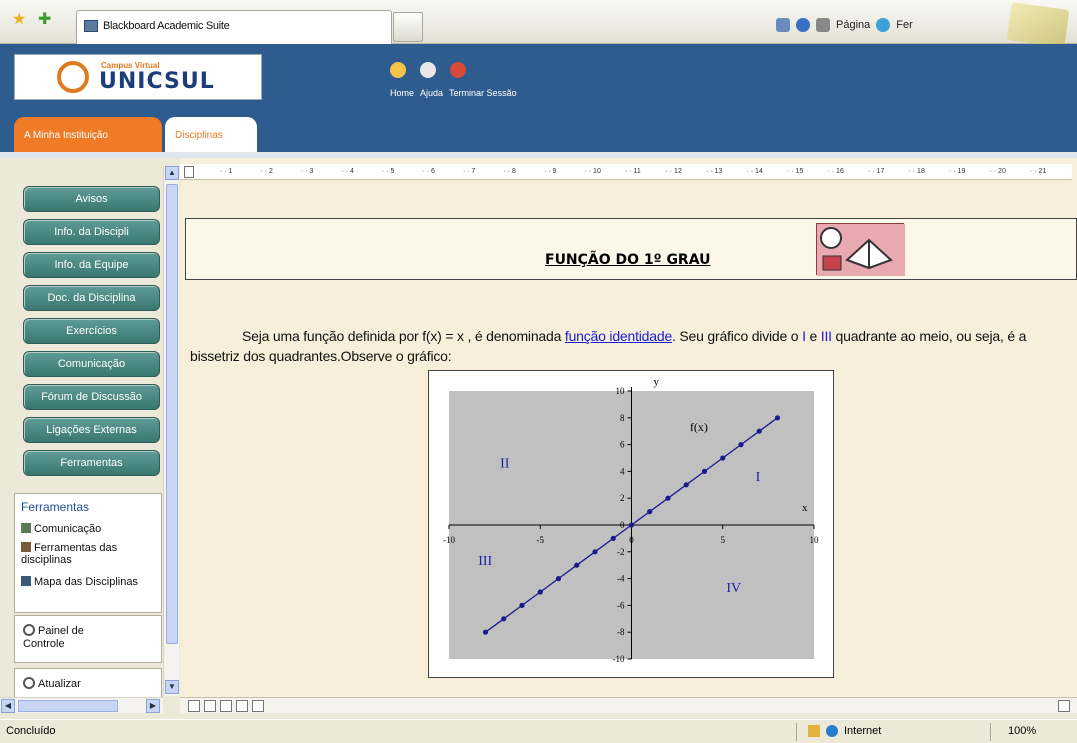  What do you see at coordinates (81, 582) in the screenshot?
I see `tools-course-map: Mapa das Disciplinas` at bounding box center [81, 582].